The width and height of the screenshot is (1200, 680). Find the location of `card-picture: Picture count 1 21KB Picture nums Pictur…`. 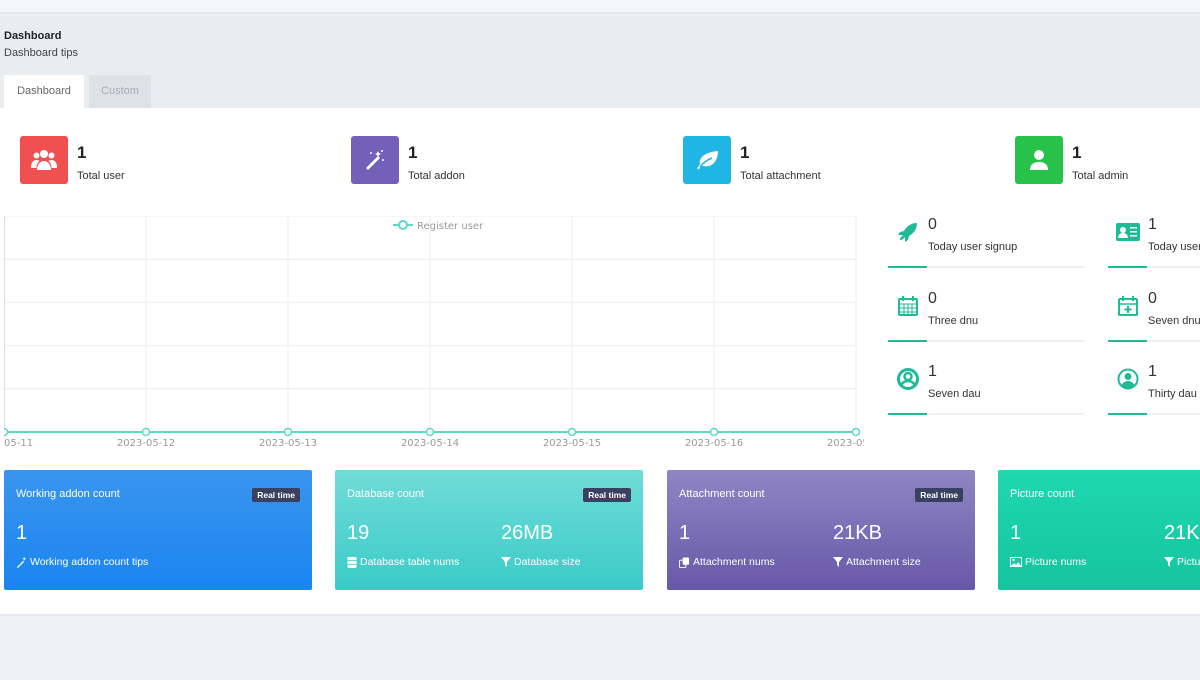

card-picture: Picture count 1 21KB Picture nums Pictur… is located at coordinates (1099, 530).